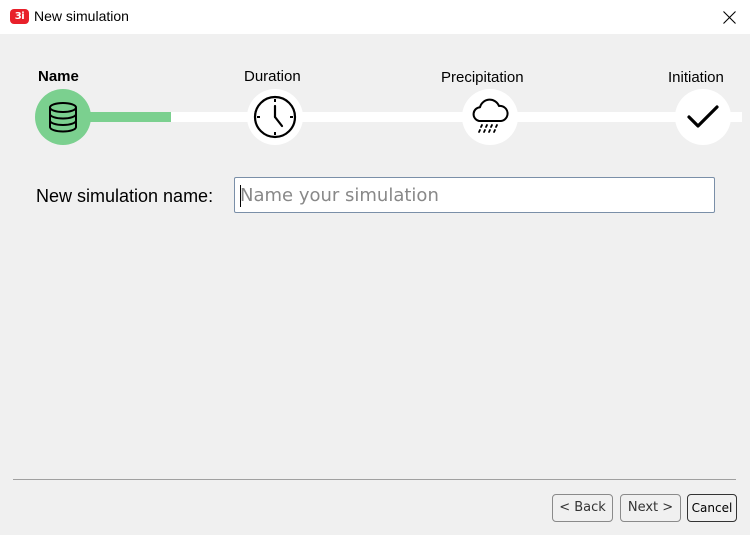 The image size is (750, 535). Describe the element at coordinates (474, 195) in the screenshot. I see `simulation-name-input` at that location.